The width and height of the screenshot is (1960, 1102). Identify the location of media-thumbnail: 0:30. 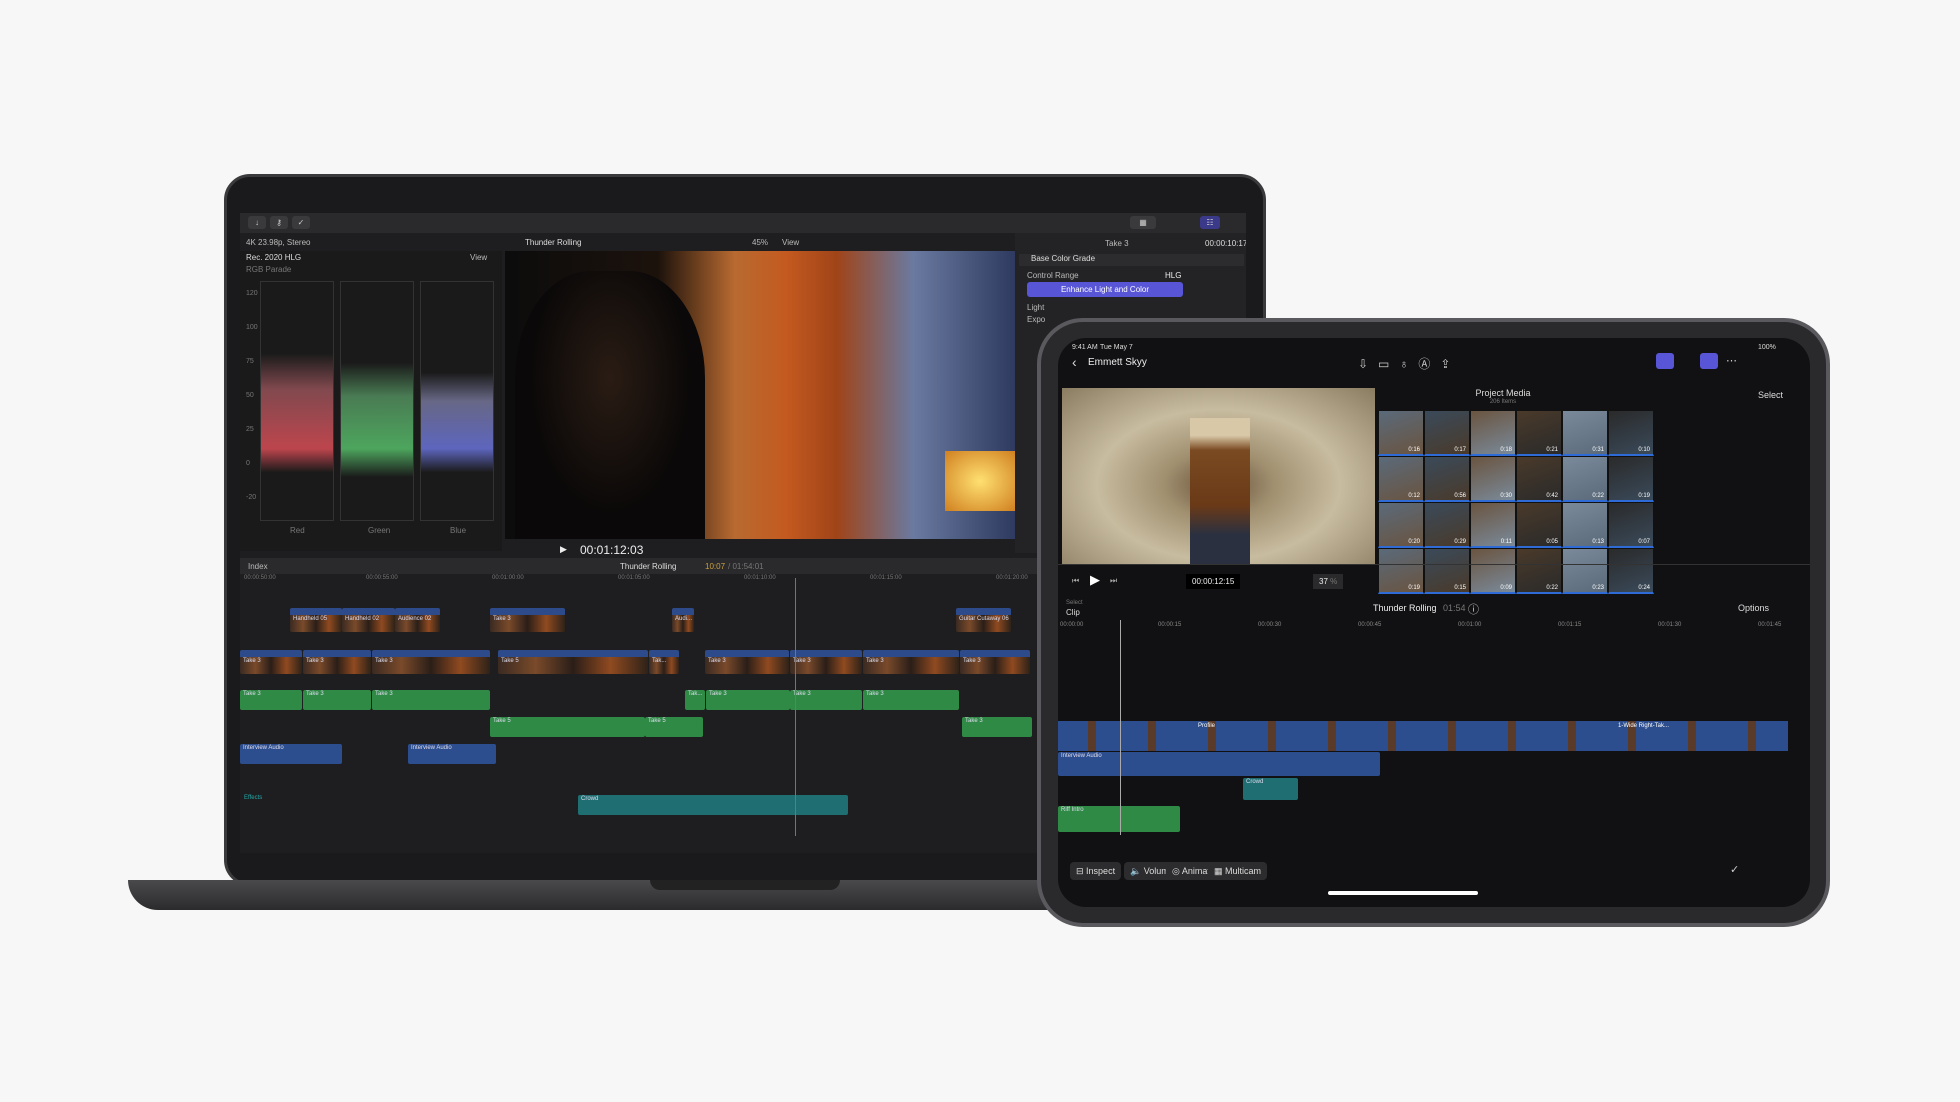
(1493, 479).